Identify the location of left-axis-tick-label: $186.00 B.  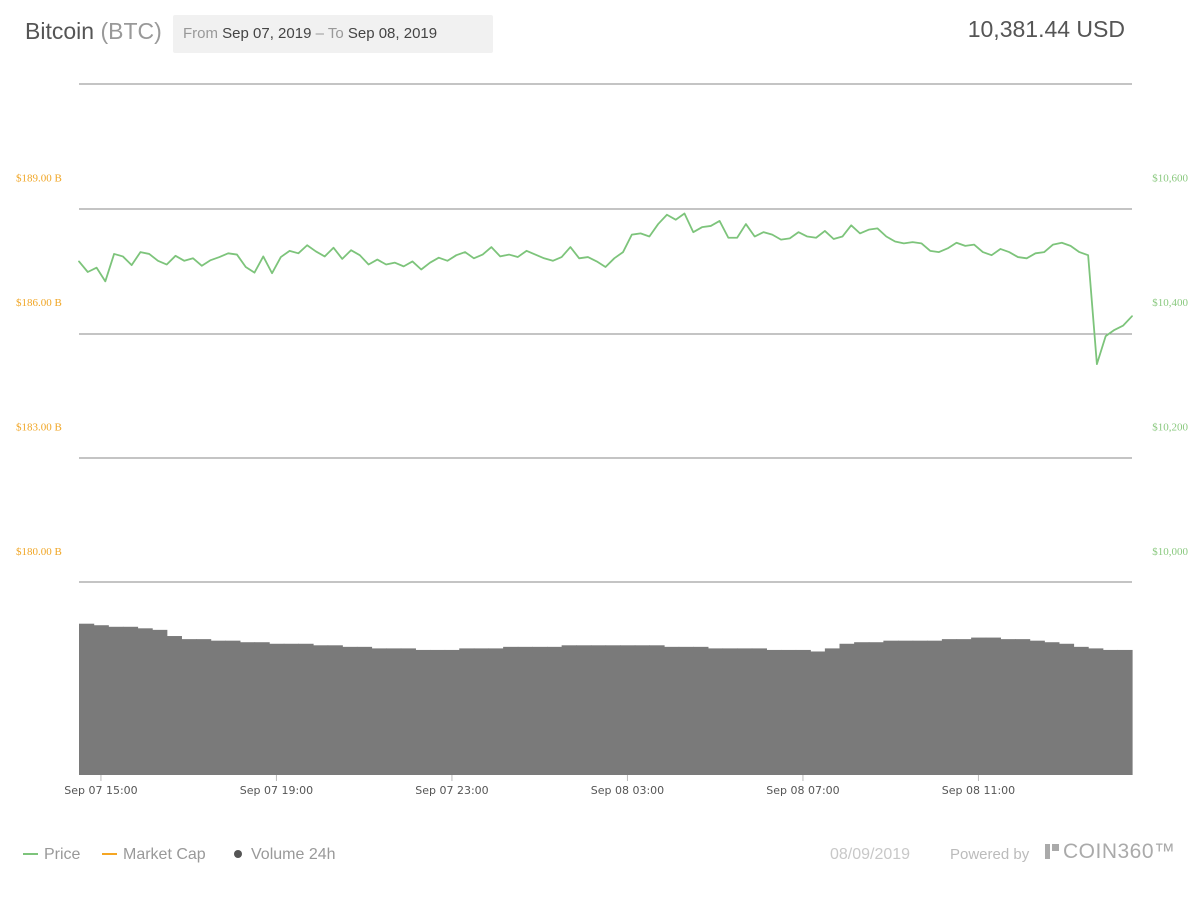
(39, 303).